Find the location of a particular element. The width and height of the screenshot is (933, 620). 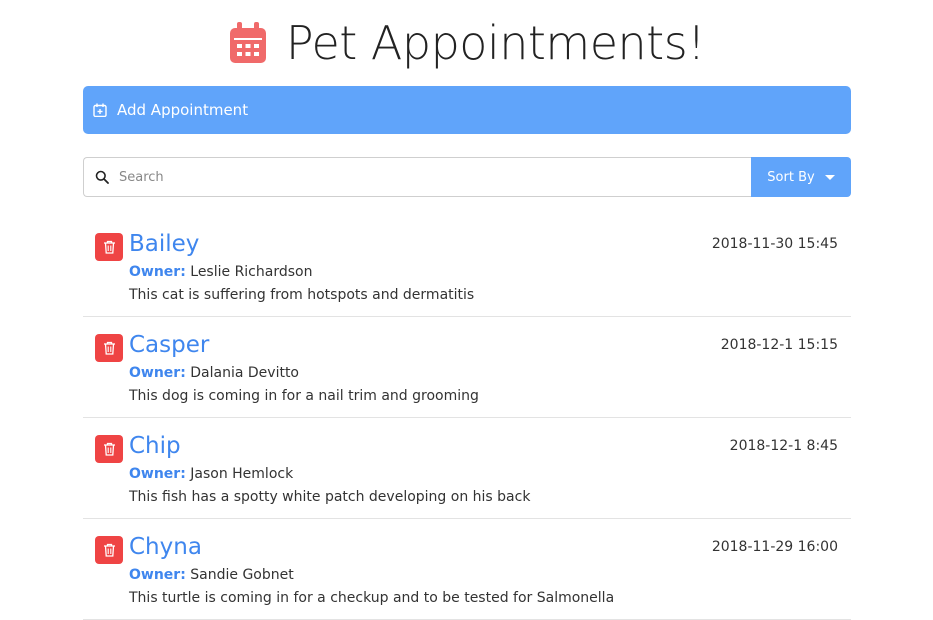

owner-name: Sandie Gobnet is located at coordinates (242, 575).